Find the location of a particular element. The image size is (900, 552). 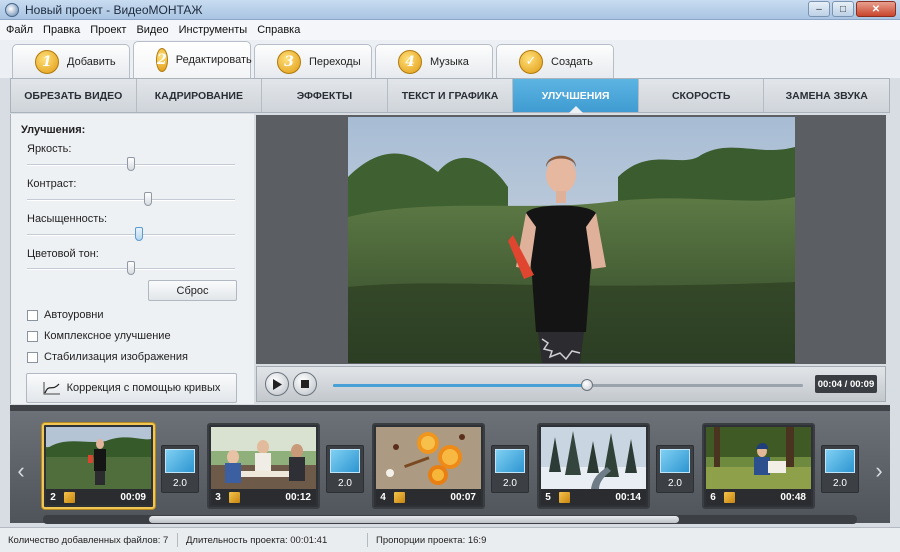

stabilization-checkbox: Стабилизация изображения is located at coordinates (107, 357).